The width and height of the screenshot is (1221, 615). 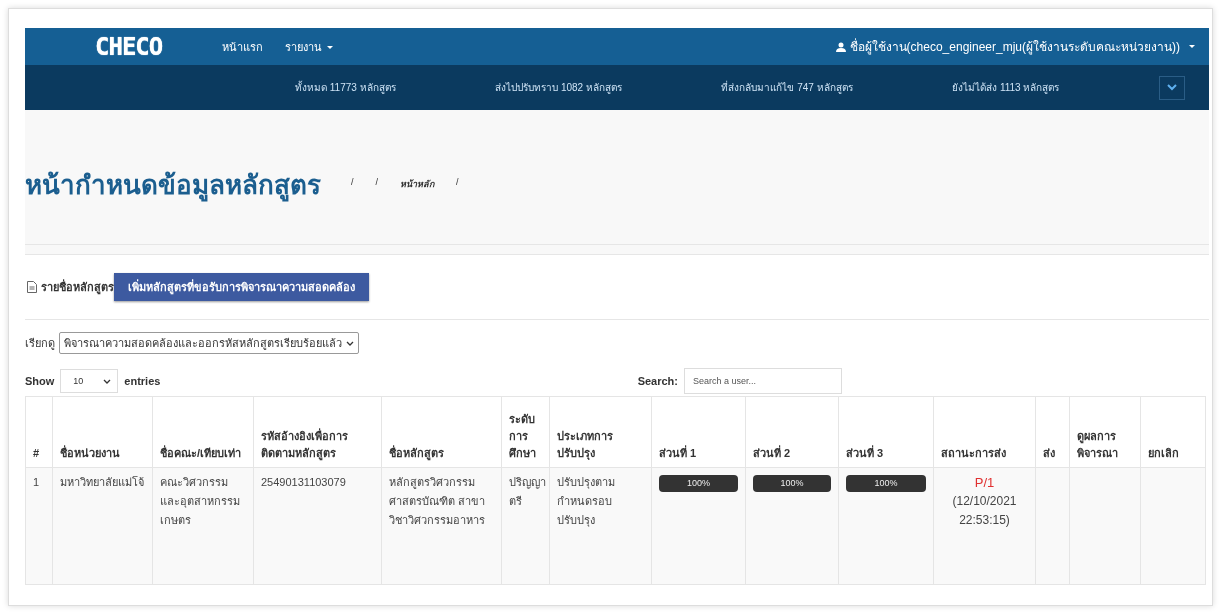 What do you see at coordinates (1173, 432) in the screenshot?
I see `table-header-cell: ยกเลิก` at bounding box center [1173, 432].